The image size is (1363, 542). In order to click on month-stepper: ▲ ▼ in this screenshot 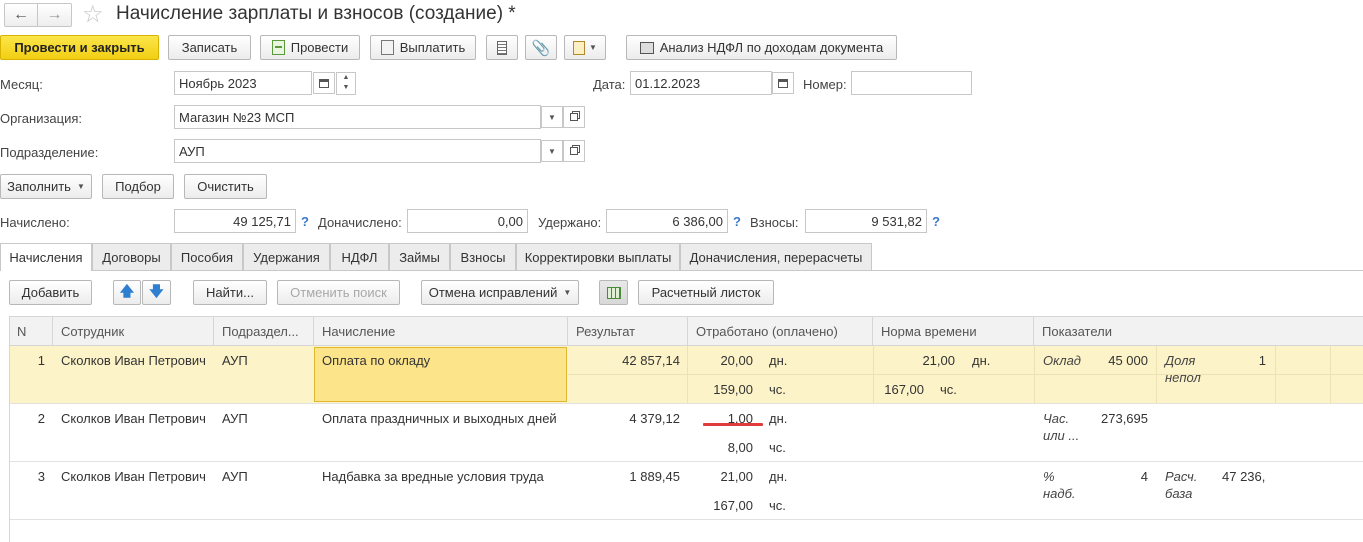, I will do `click(346, 83)`.